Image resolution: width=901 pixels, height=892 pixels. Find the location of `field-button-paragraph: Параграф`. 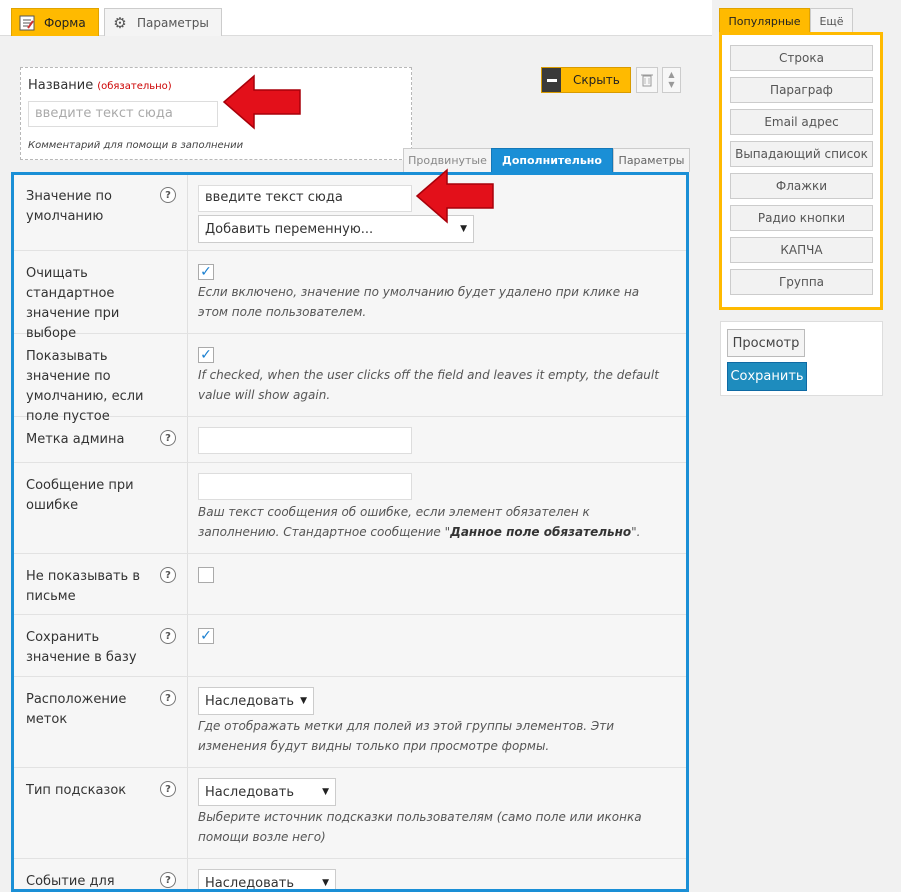

field-button-paragraph: Параграф is located at coordinates (801, 90).